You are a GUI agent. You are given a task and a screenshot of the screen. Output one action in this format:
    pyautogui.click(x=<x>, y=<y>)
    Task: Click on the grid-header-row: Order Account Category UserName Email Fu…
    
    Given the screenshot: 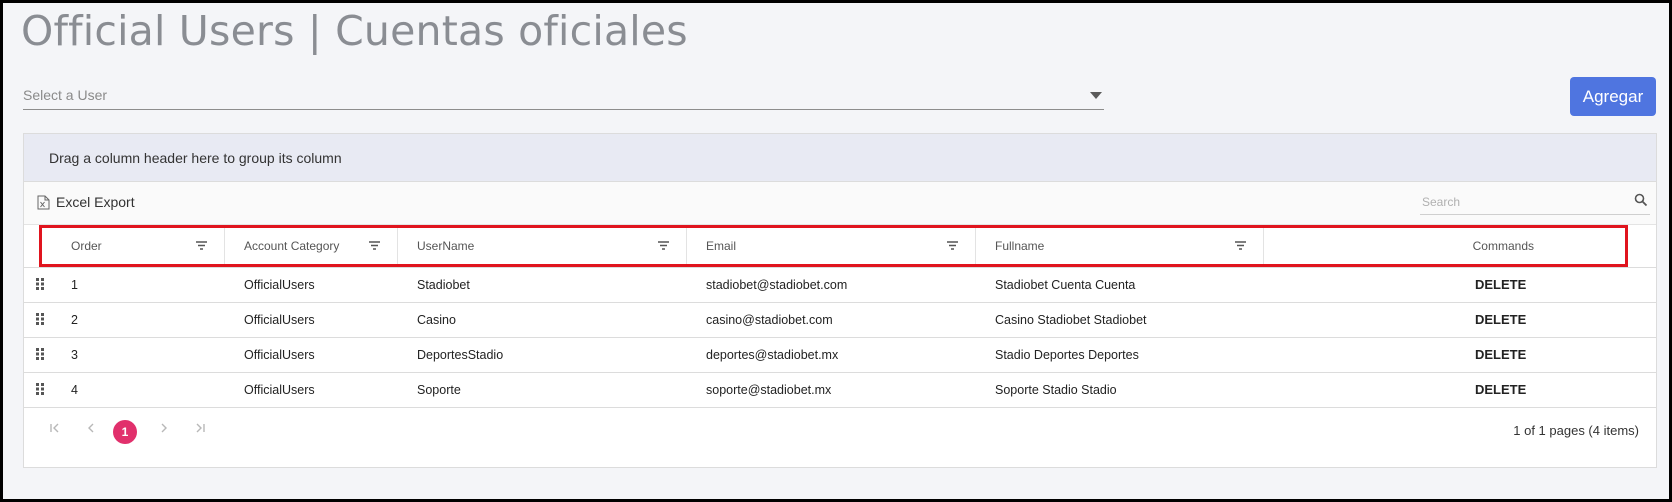 What is the action you would take?
    pyautogui.click(x=840, y=246)
    